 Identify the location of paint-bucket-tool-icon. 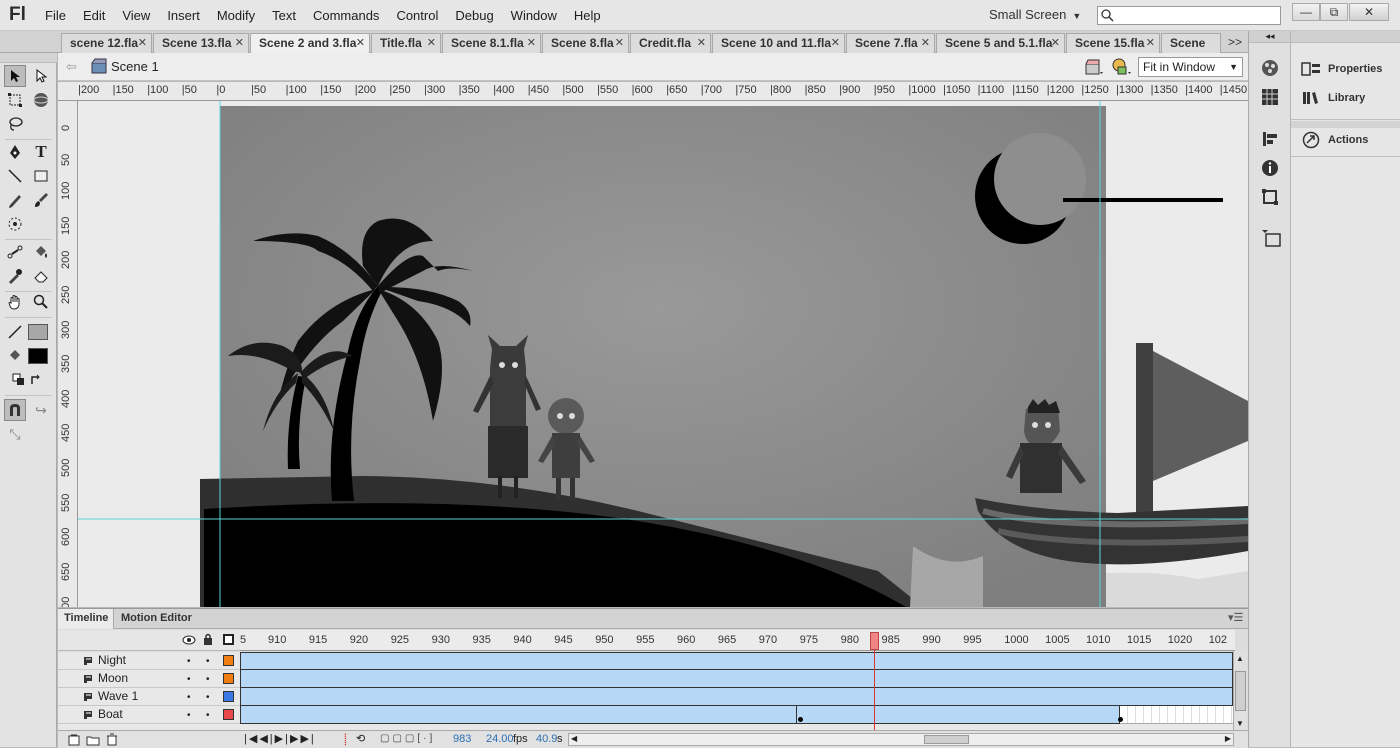
(41, 252).